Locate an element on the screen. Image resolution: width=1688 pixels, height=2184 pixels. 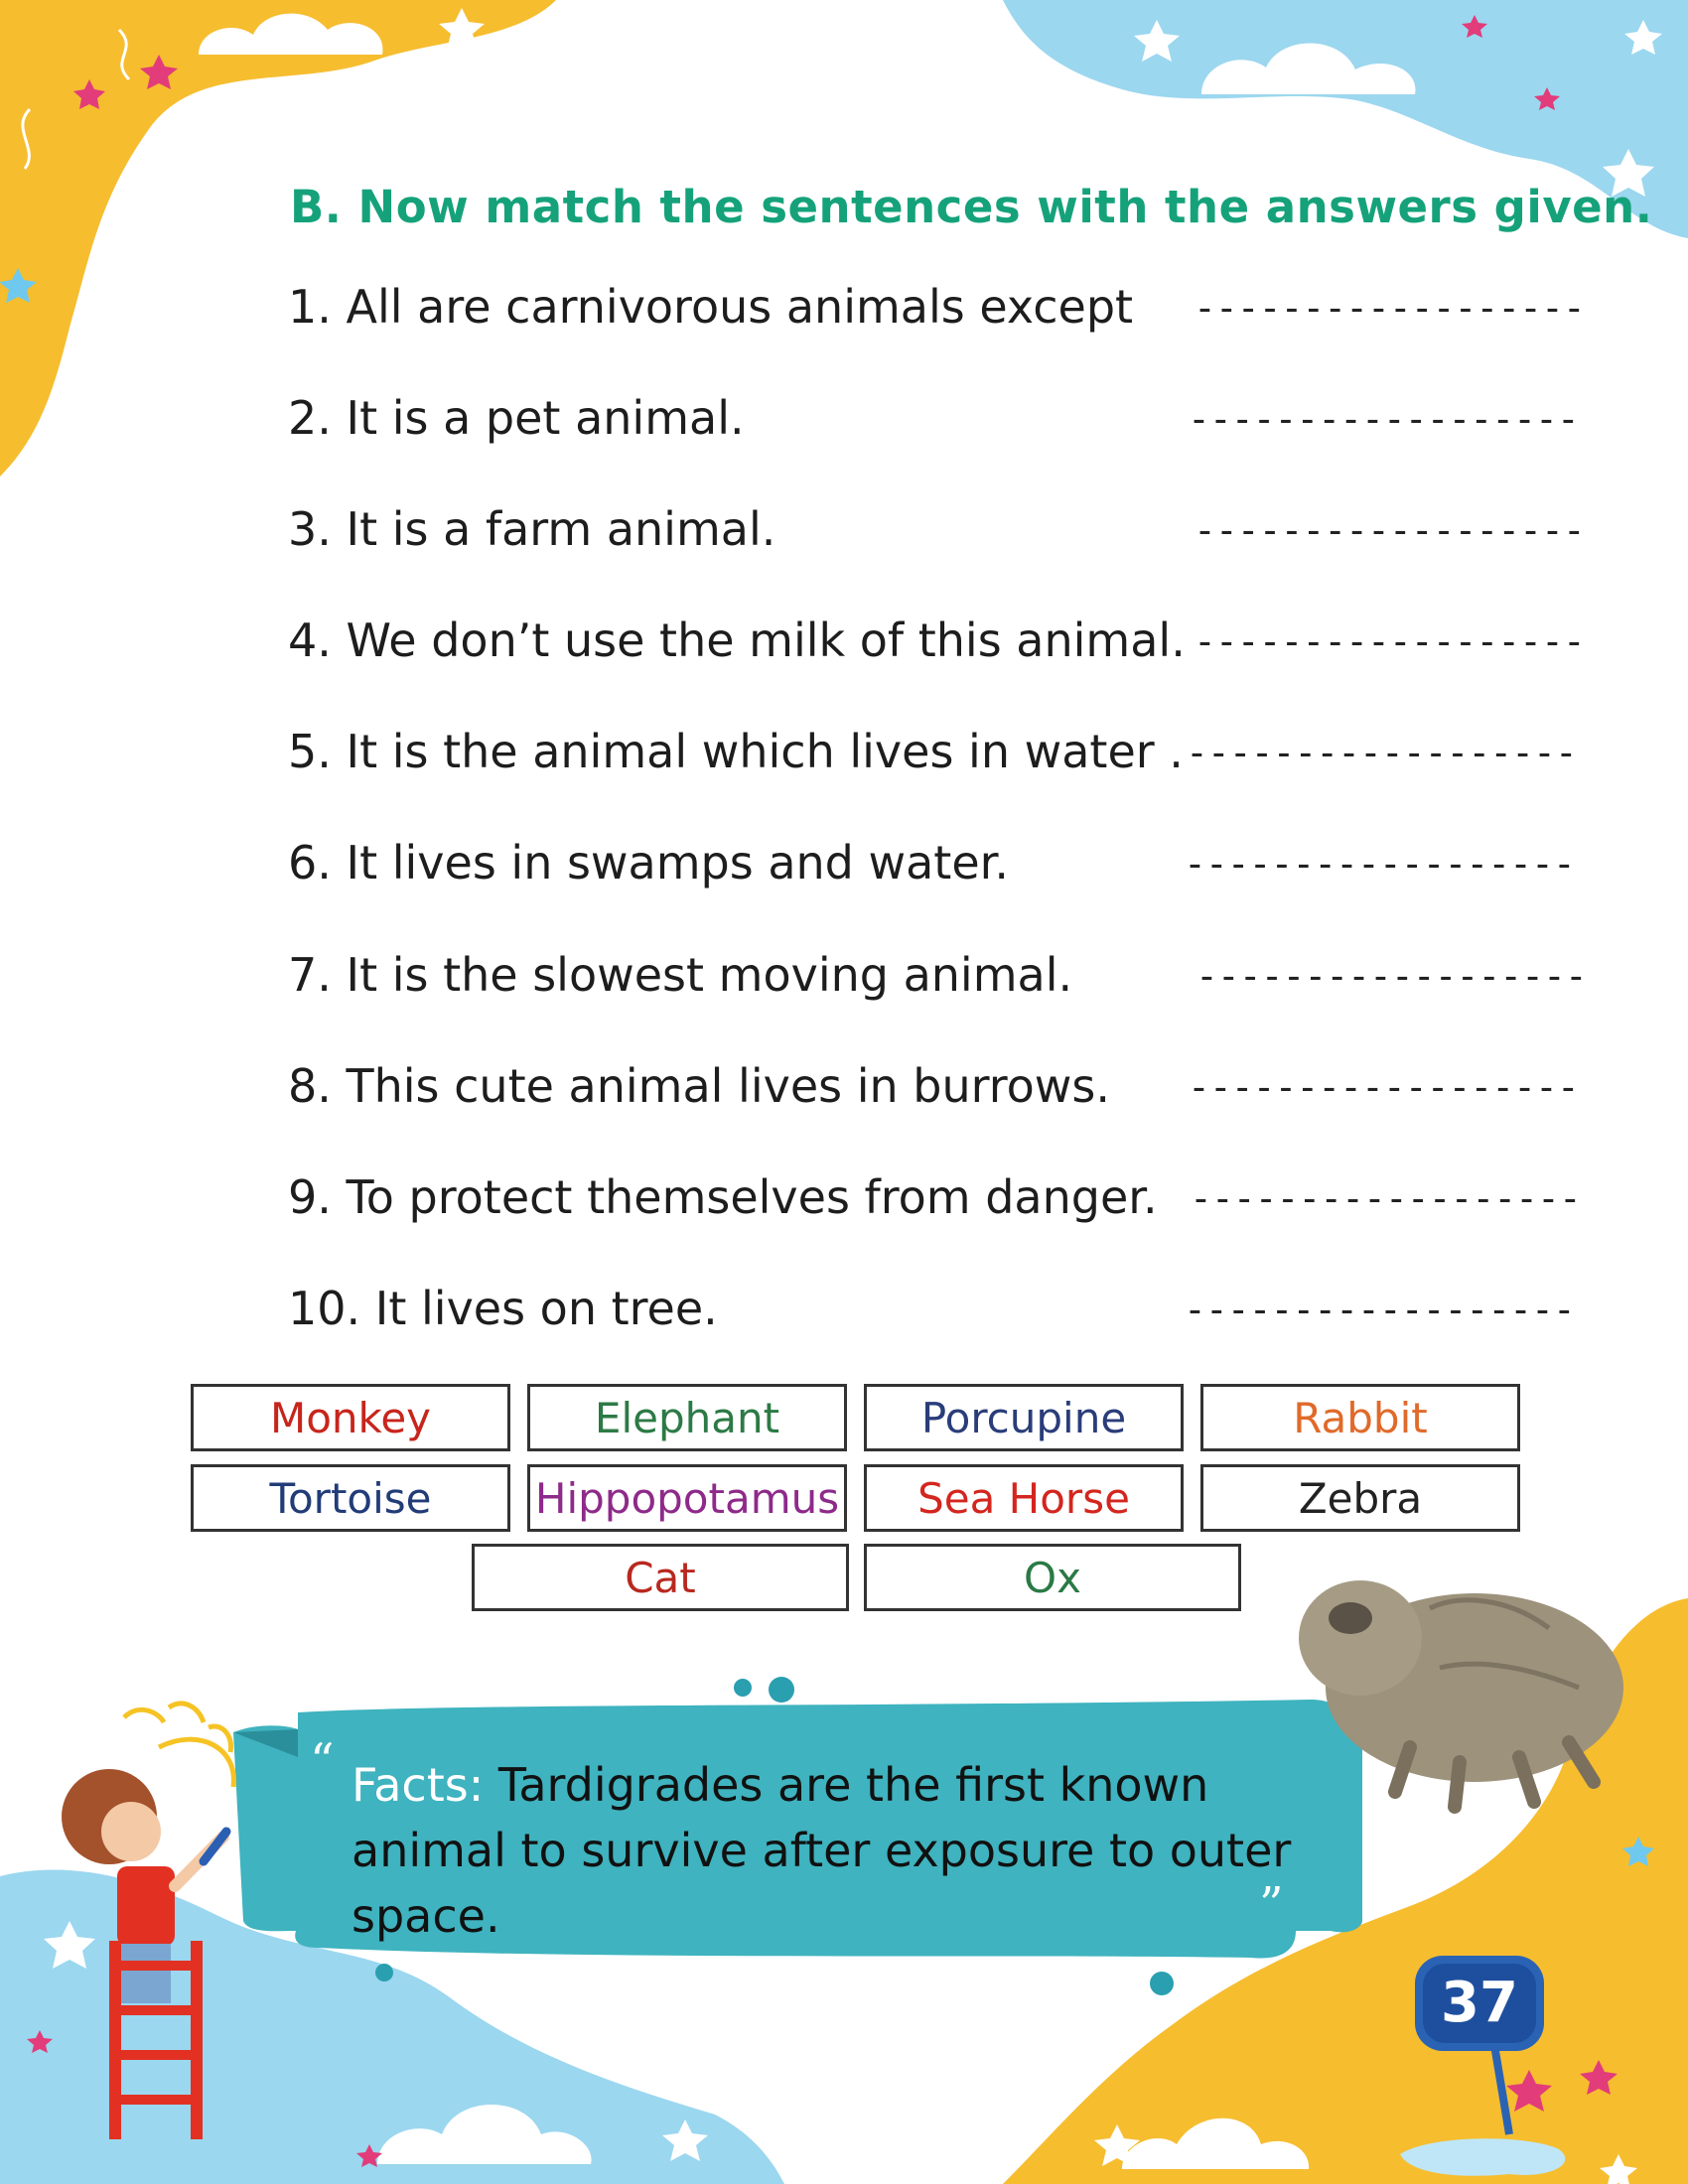
word-label: Porcupine is located at coordinates (1023, 1417).